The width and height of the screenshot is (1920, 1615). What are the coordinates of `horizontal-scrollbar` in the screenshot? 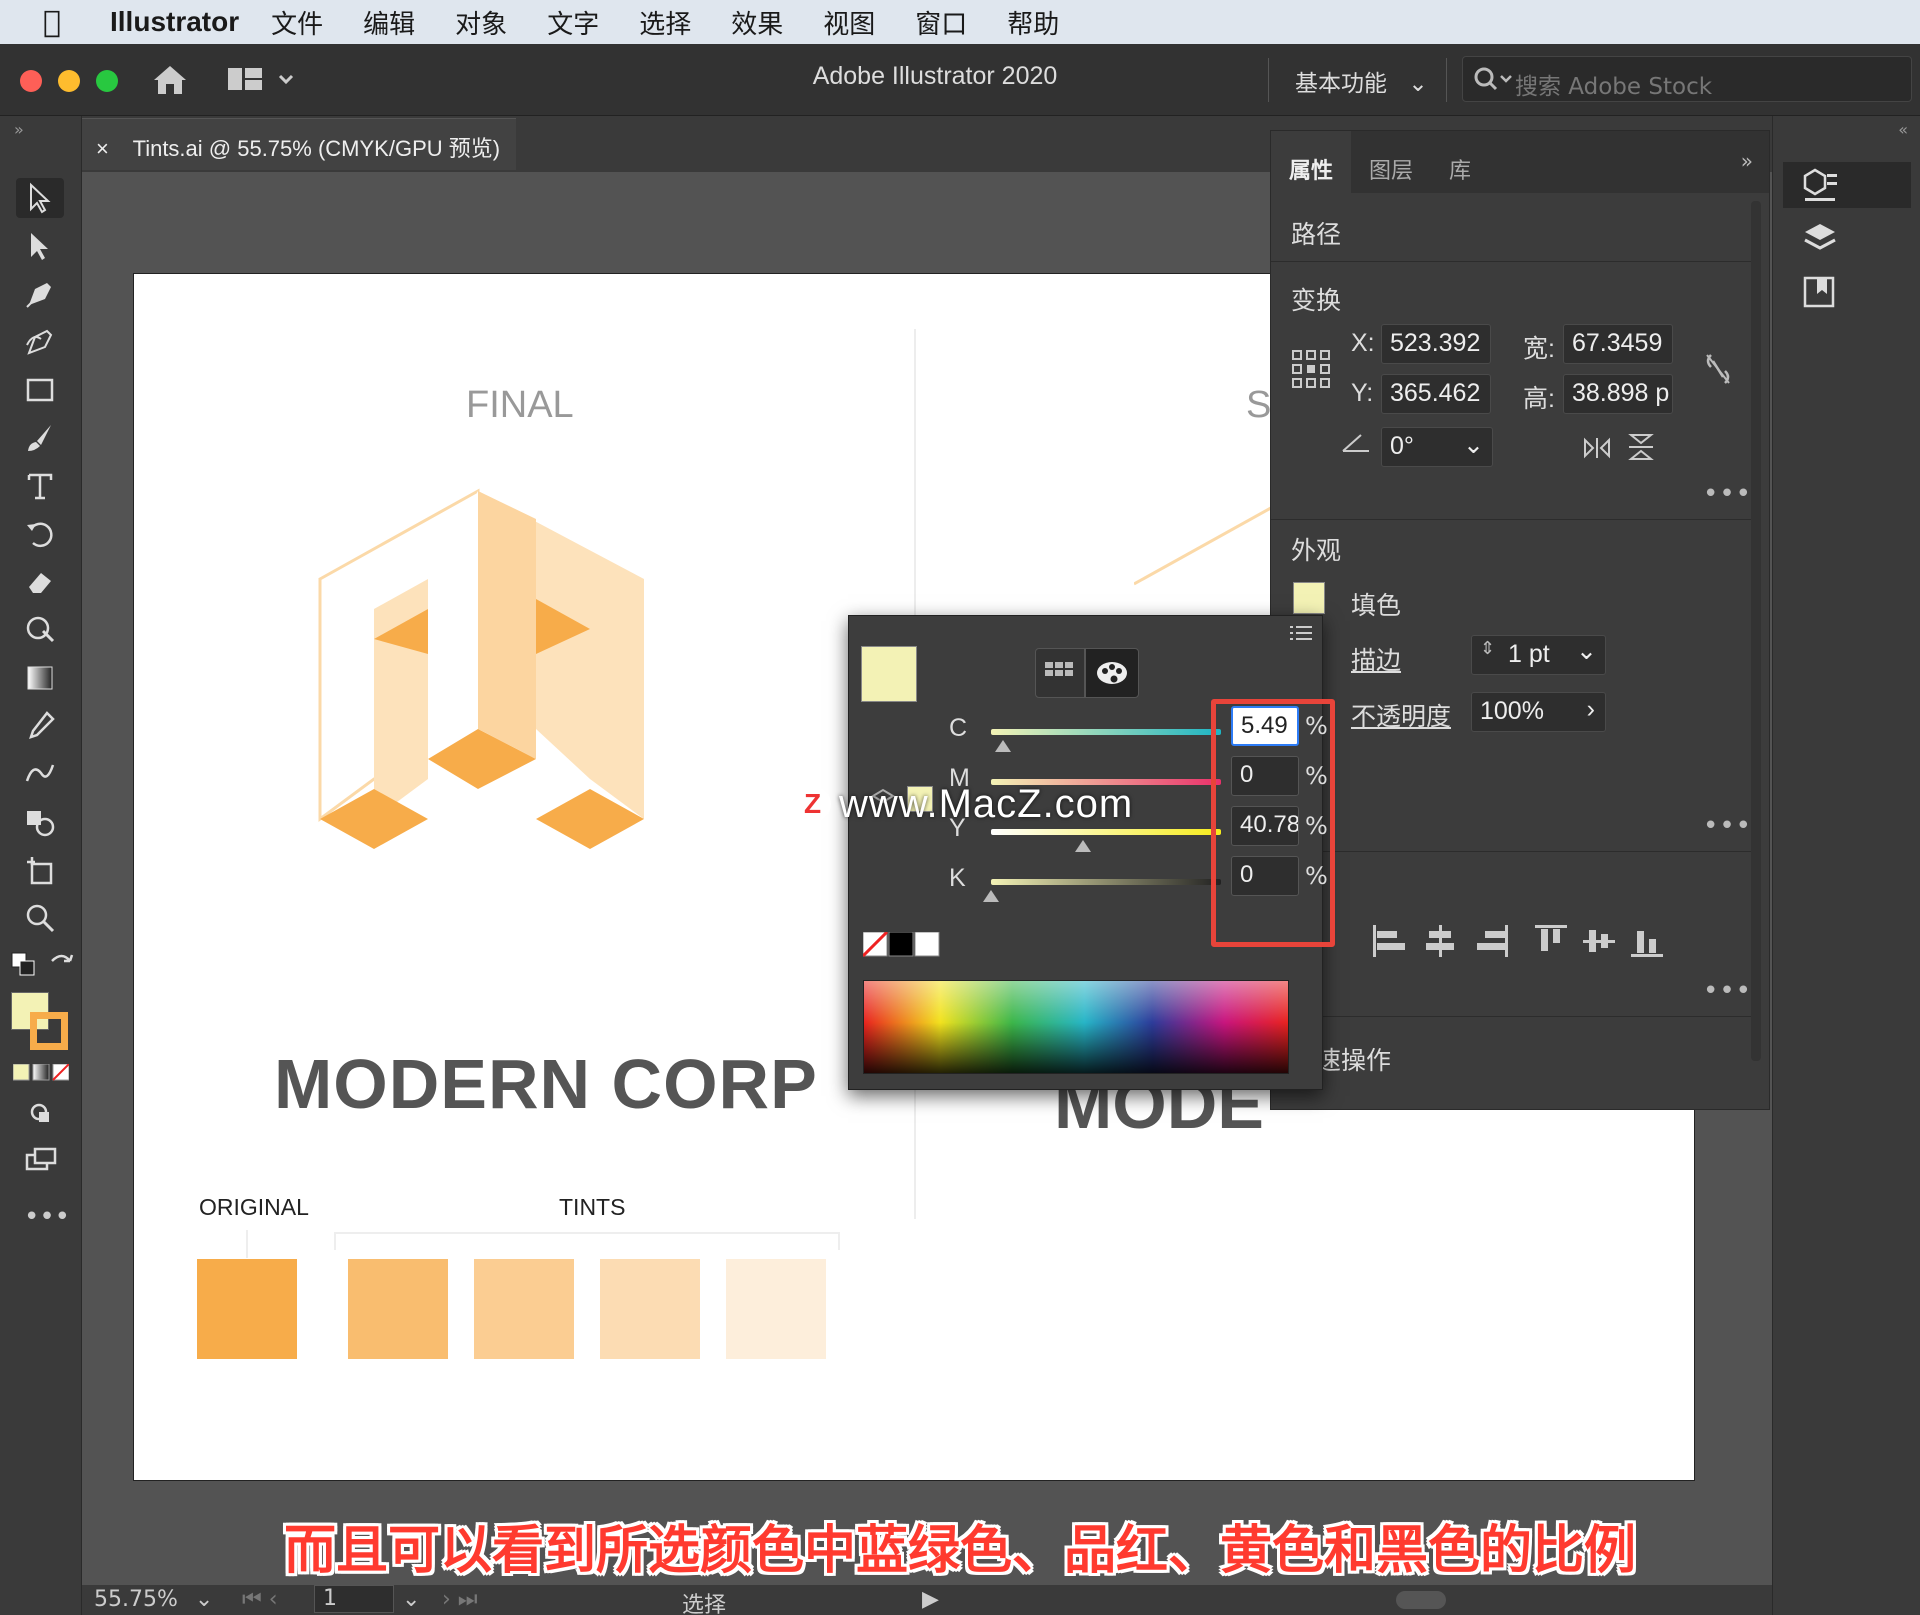 It's located at (1356, 1600).